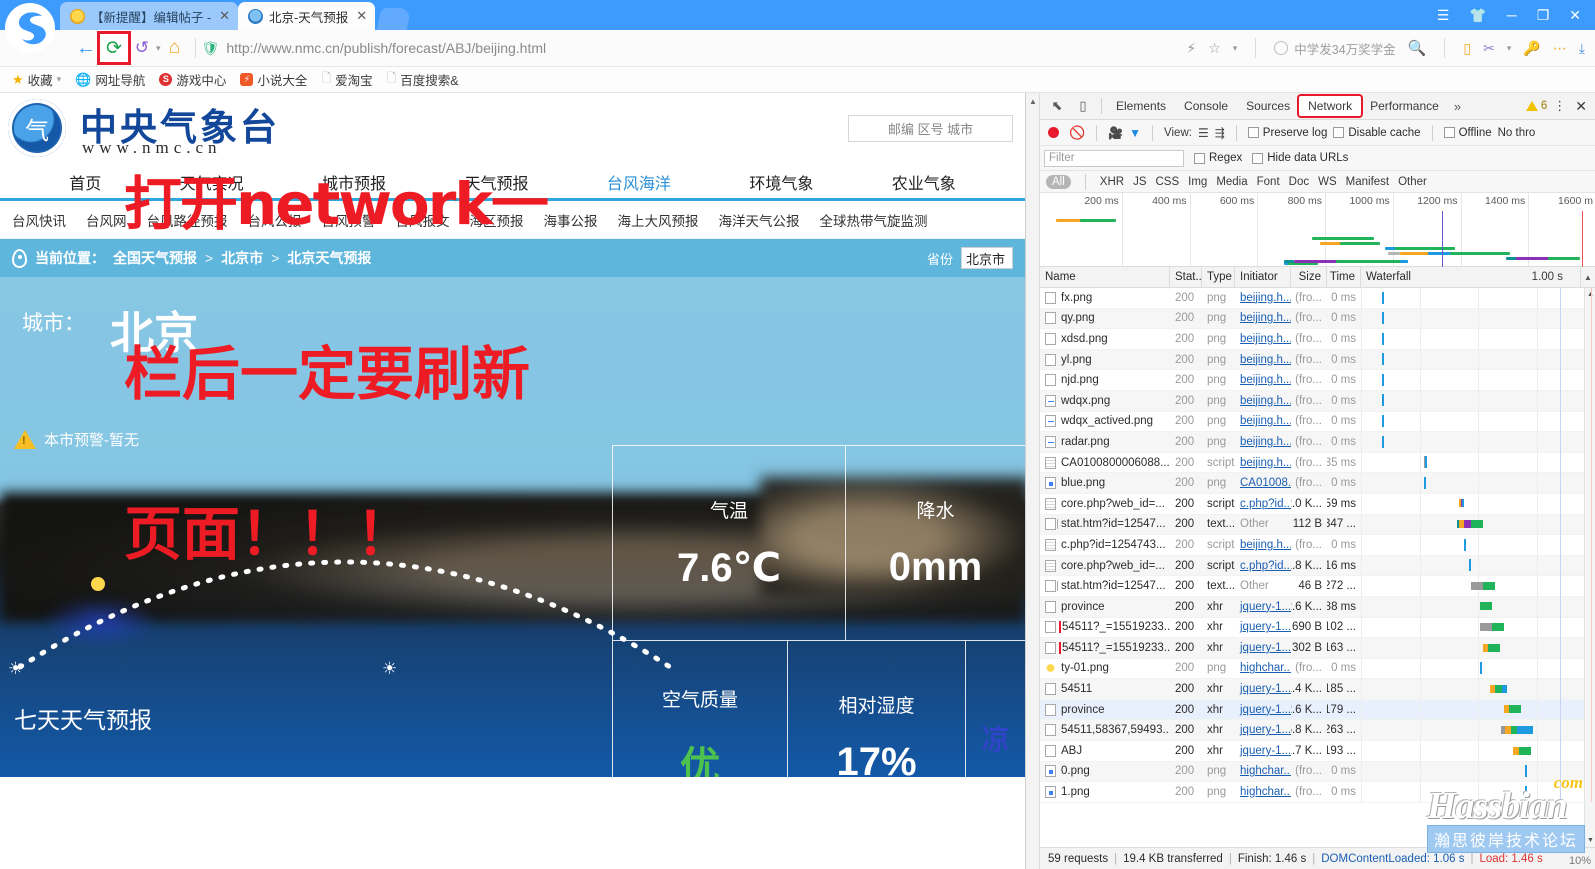 The image size is (1595, 869). Describe the element at coordinates (1167, 182) in the screenshot. I see `type-filter-css: CSS` at that location.